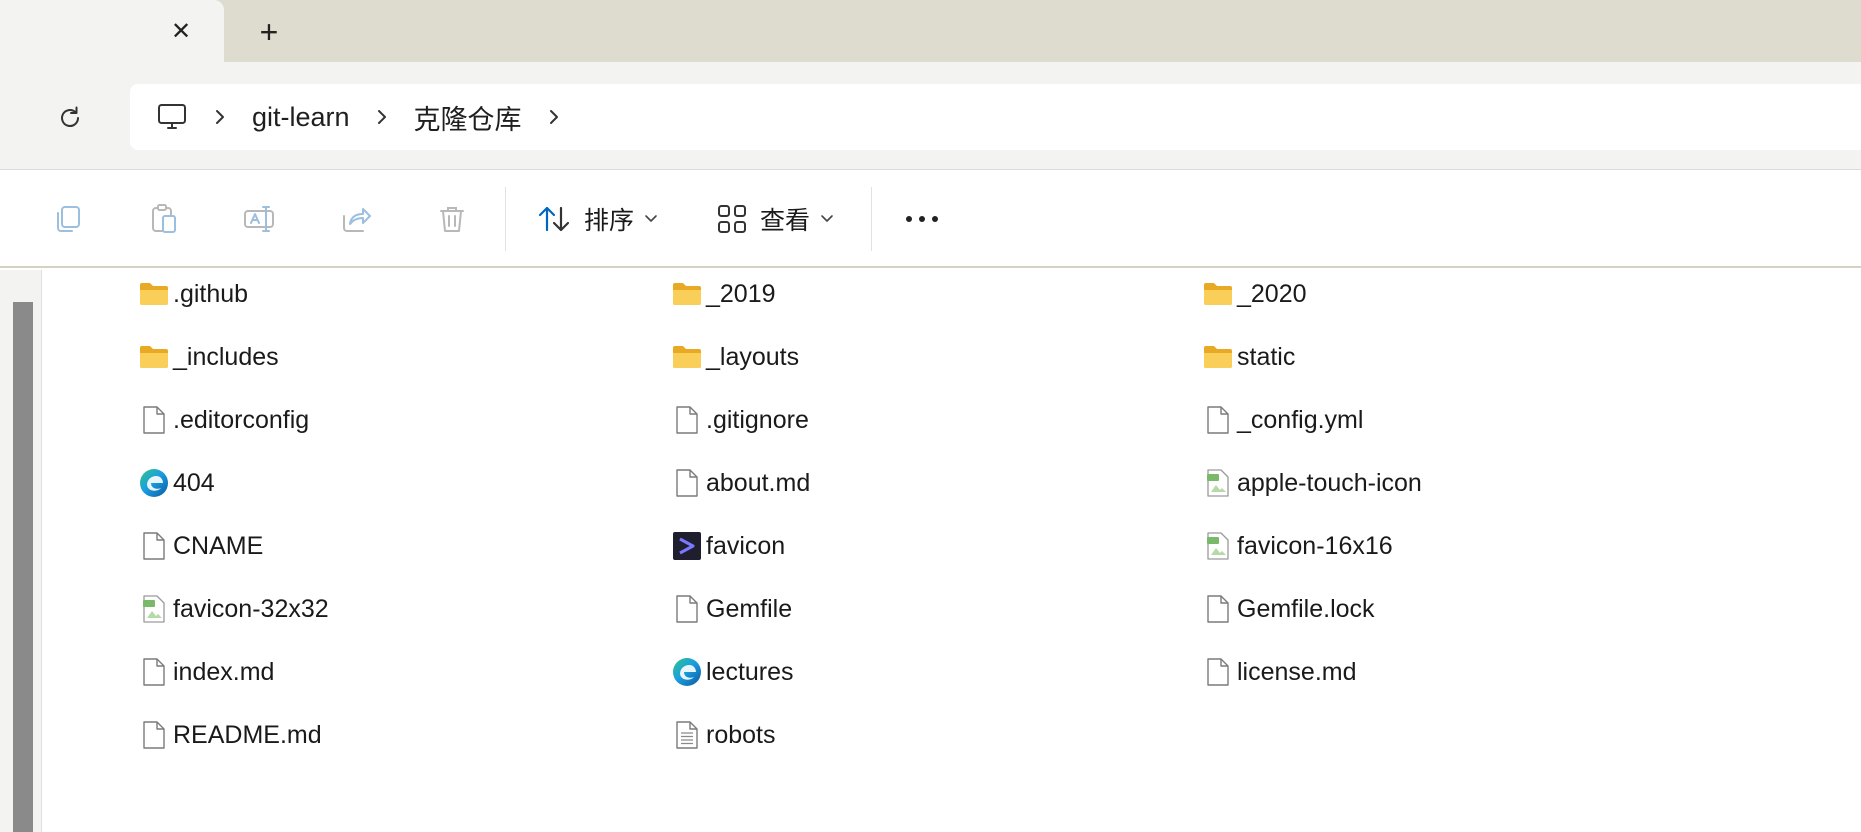 The width and height of the screenshot is (1861, 832). Describe the element at coordinates (112, 31) in the screenshot. I see `active-tab: ✕` at that location.